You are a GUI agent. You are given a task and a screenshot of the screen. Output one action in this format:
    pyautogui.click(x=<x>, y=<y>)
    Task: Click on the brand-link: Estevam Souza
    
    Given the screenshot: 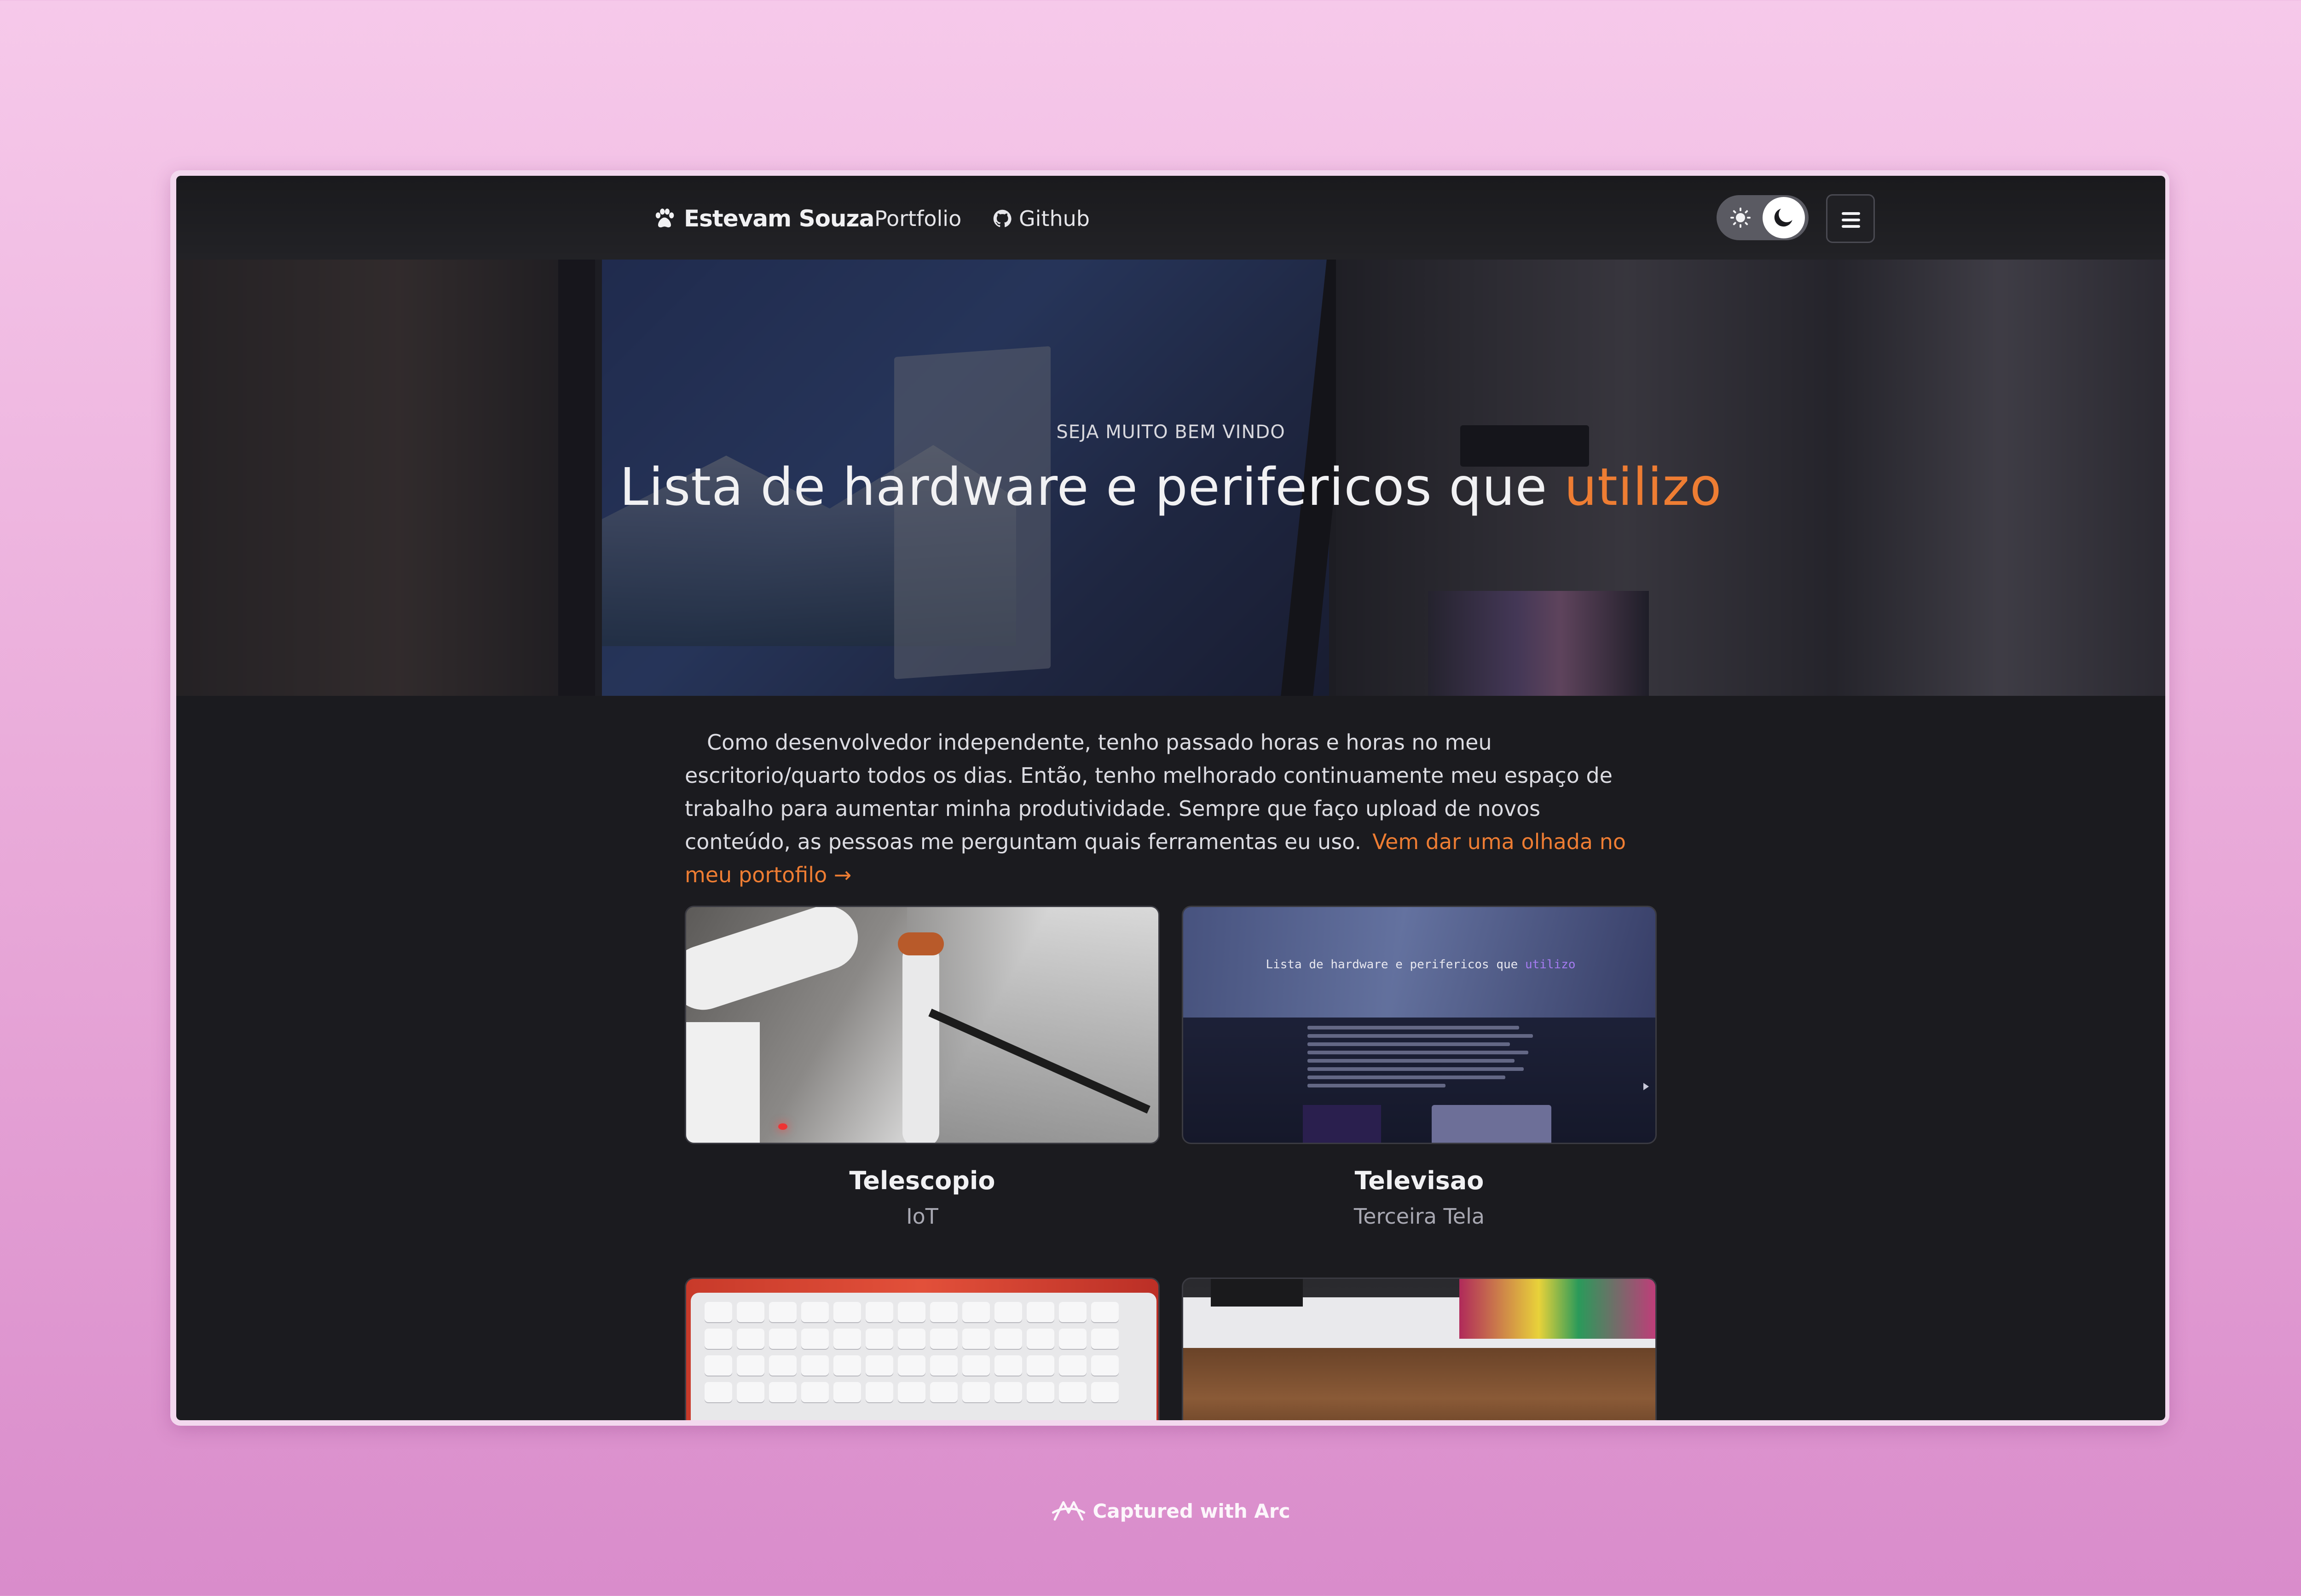 What is the action you would take?
    pyautogui.click(x=763, y=219)
    